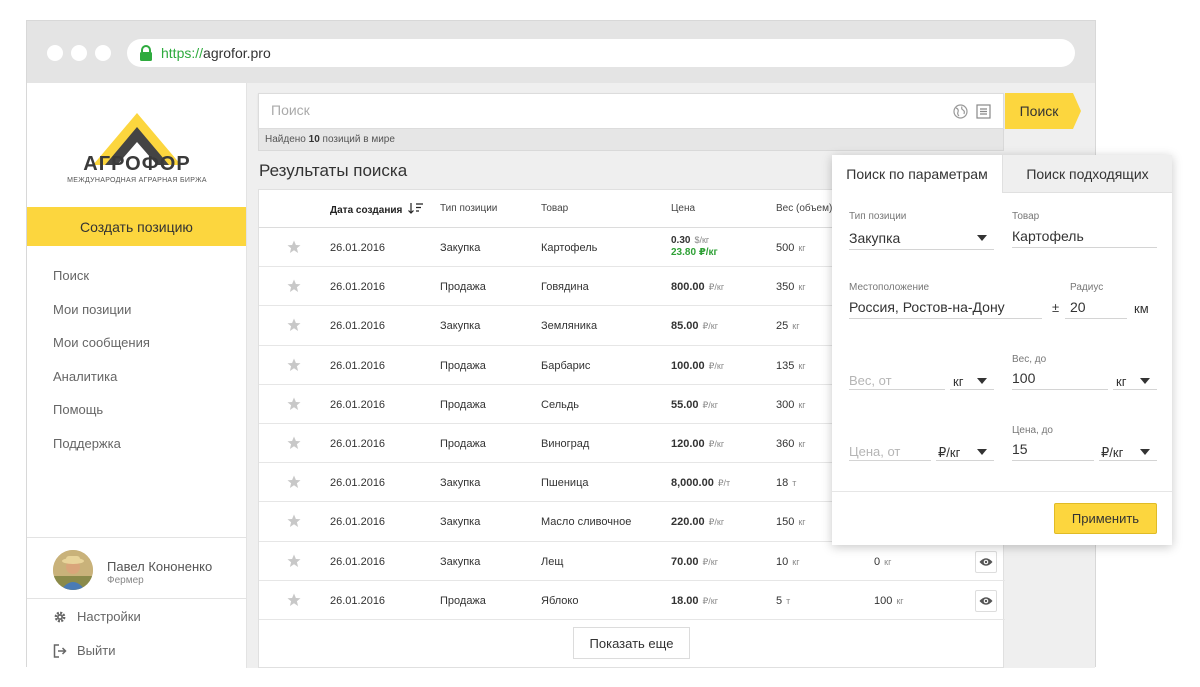 The image size is (1200, 687). Describe the element at coordinates (468, 208) in the screenshot. I see `column-header-type: Тип позиции` at that location.